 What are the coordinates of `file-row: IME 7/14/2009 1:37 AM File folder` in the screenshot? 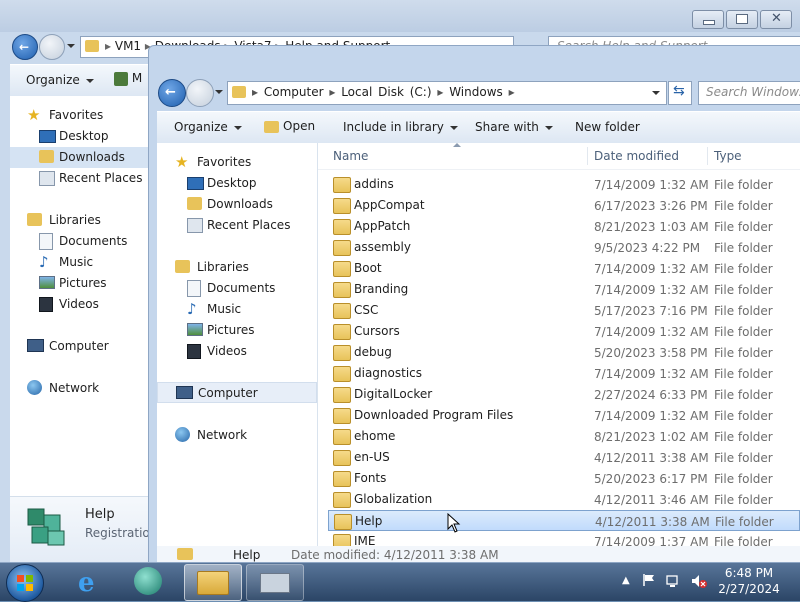 It's located at (564, 538).